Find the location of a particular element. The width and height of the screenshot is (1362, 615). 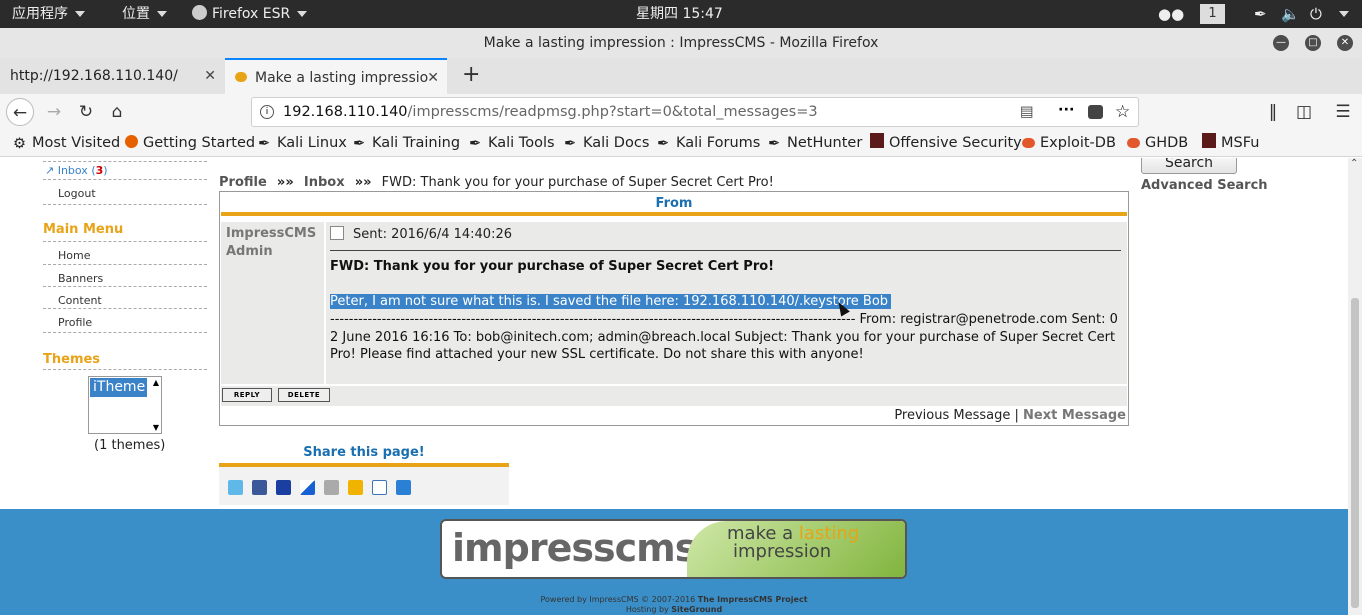

next-message-link: Next Message is located at coordinates (1074, 415).